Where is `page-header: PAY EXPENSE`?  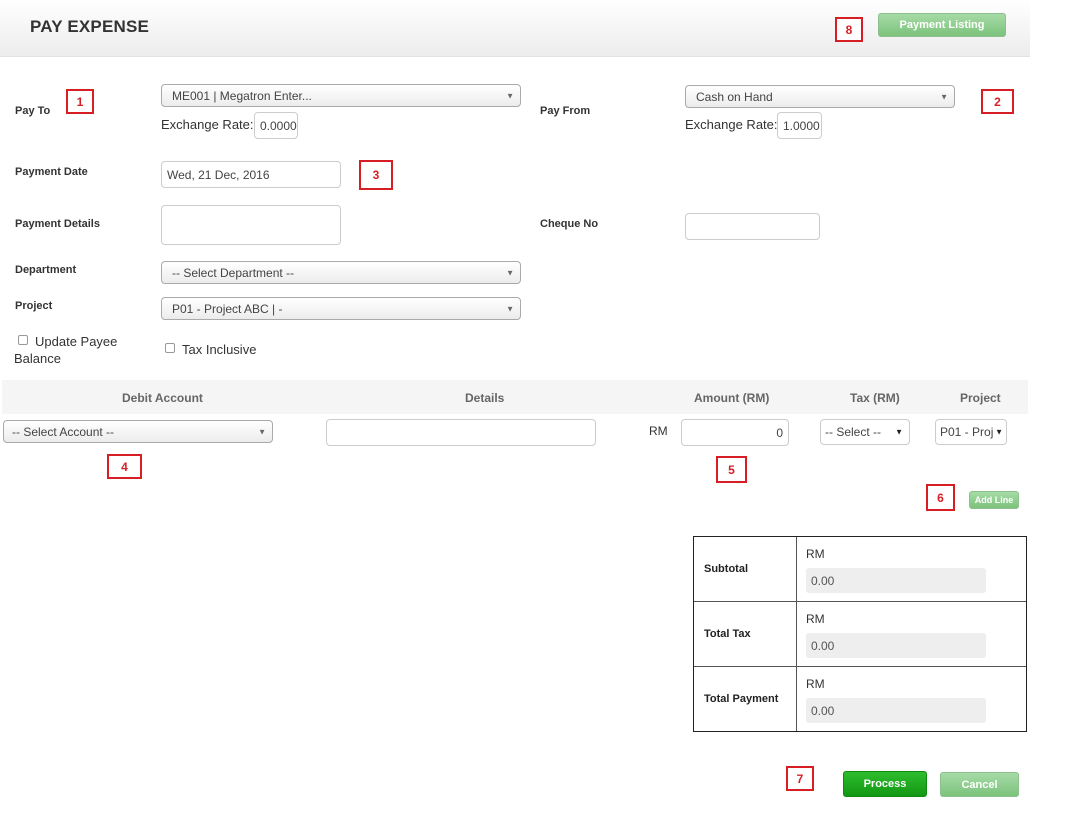 page-header: PAY EXPENSE is located at coordinates (515, 28).